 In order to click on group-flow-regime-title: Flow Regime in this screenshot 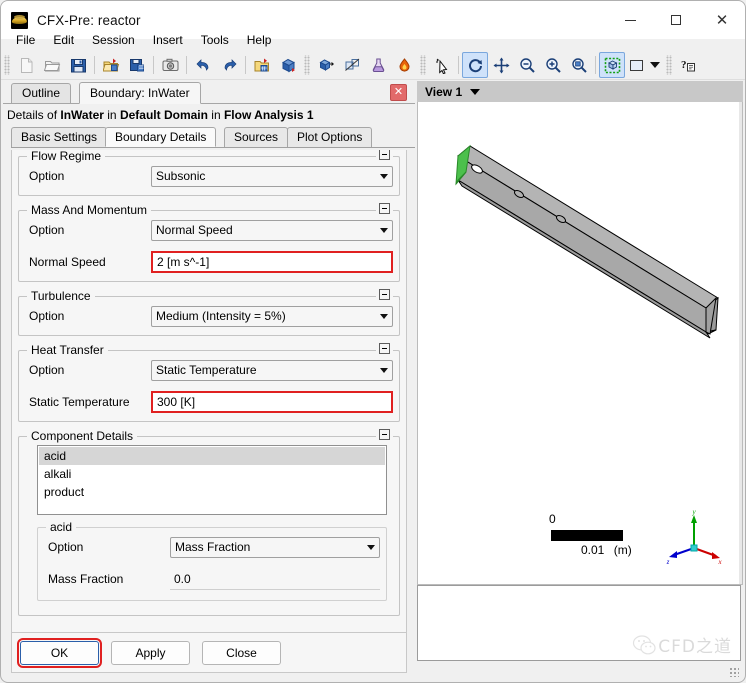, I will do `click(66, 156)`.